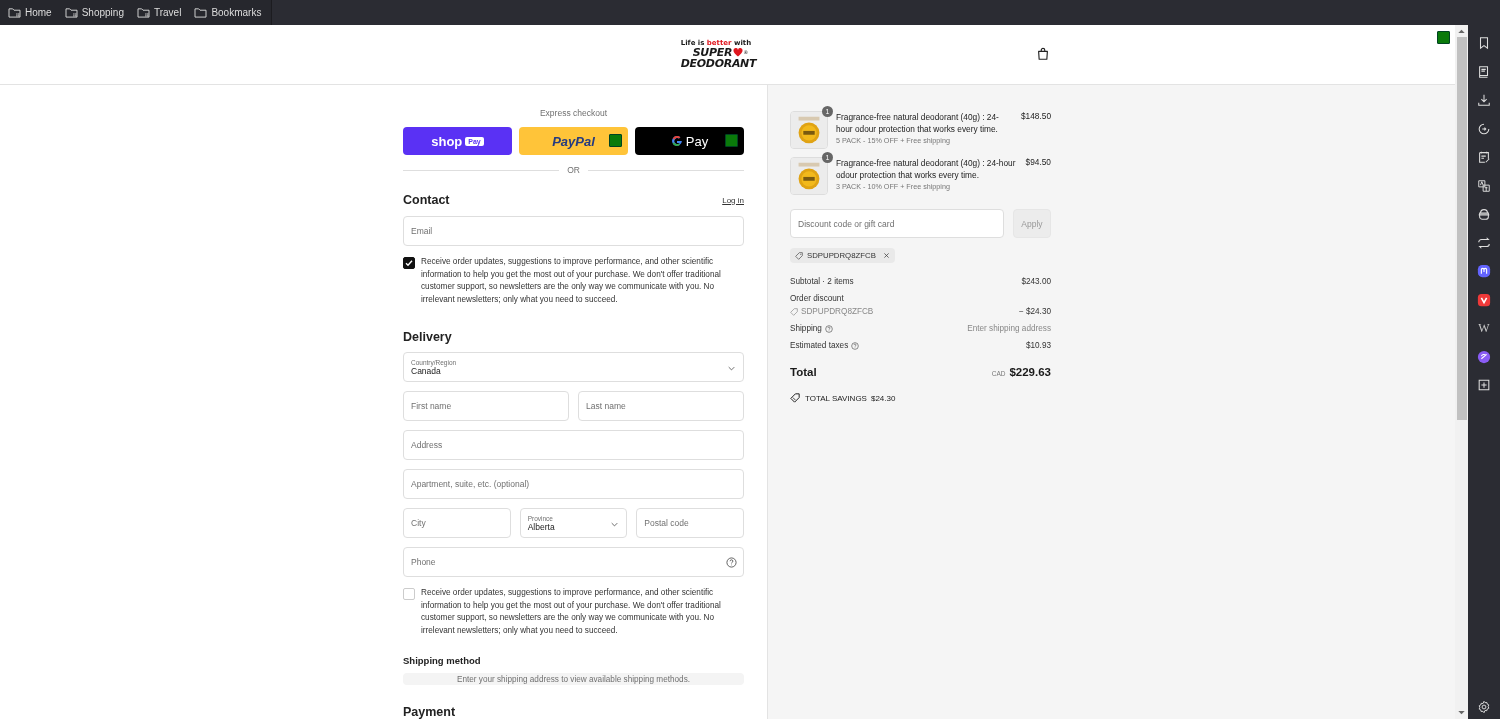  Describe the element at coordinates (836, 398) in the screenshot. I see `total-savings-label: TOTAL SAVINGS` at that location.